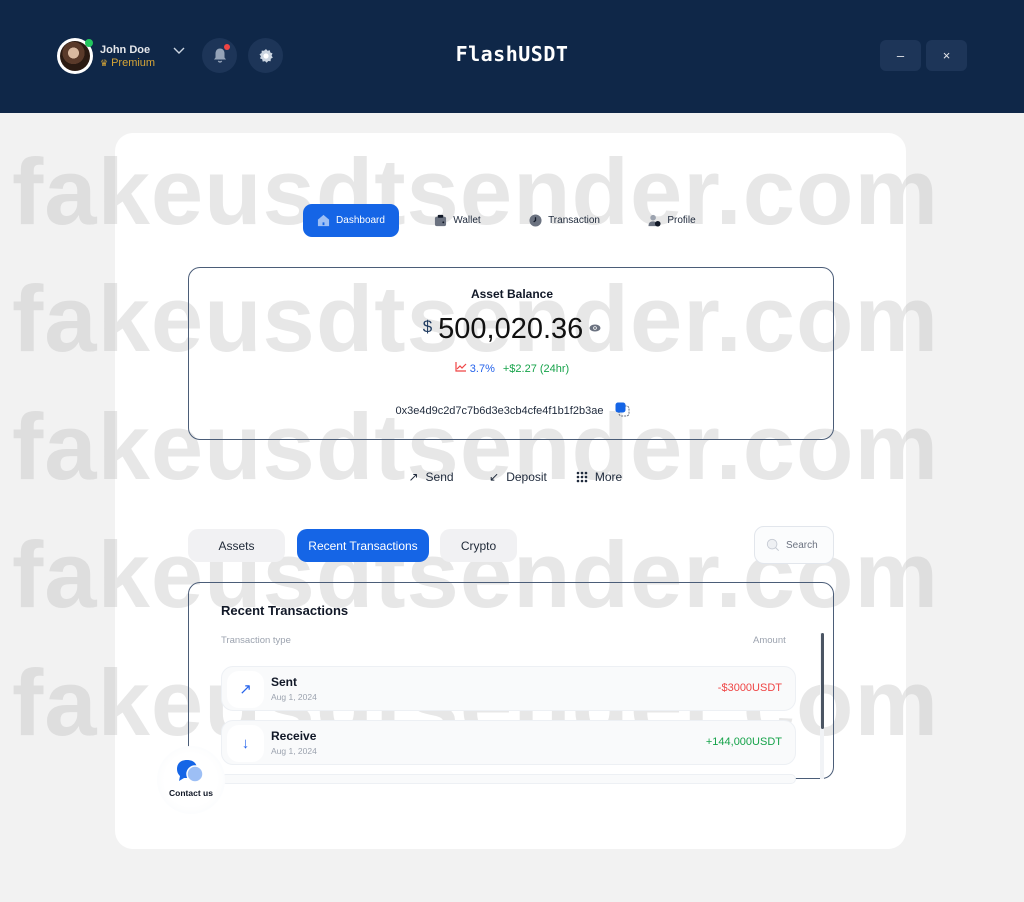 This screenshot has width=1024, height=902. I want to click on app-title: FlashUSDT, so click(512, 54).